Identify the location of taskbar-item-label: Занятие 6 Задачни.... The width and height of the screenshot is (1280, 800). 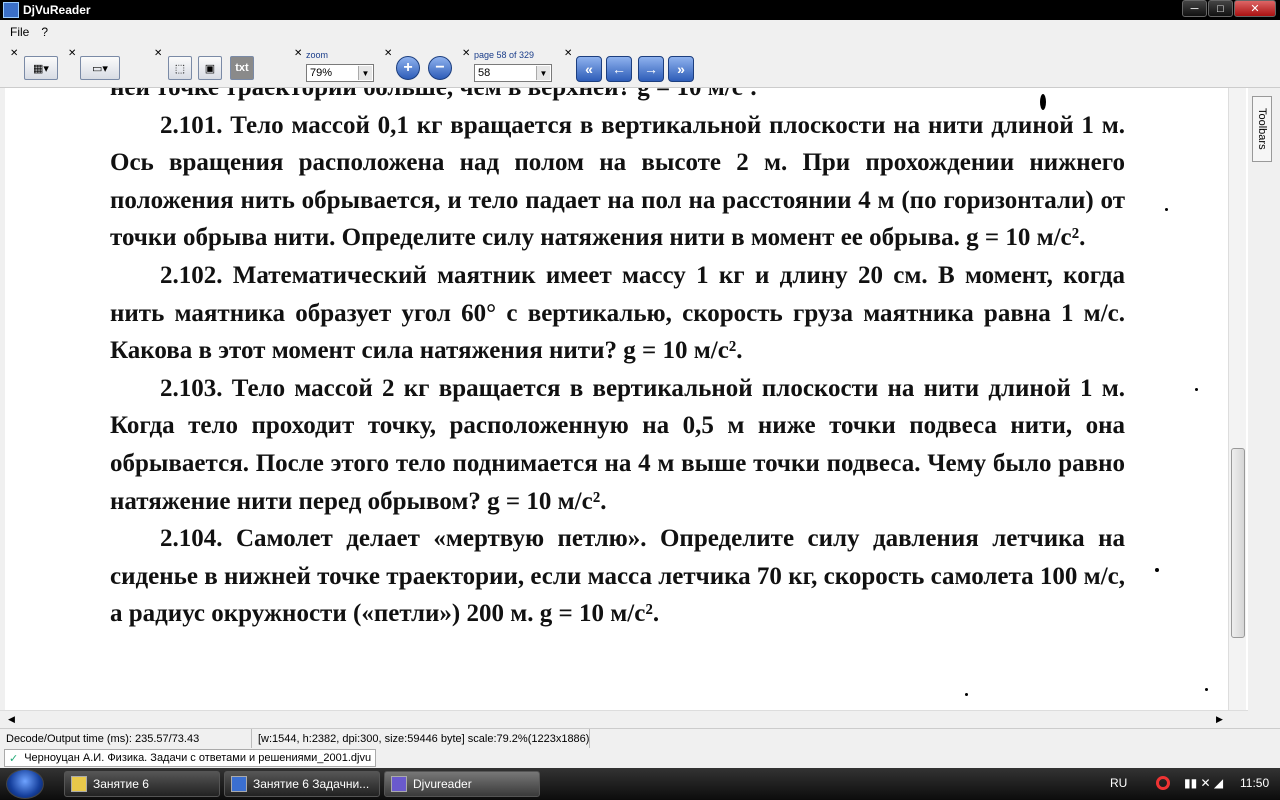
(311, 784).